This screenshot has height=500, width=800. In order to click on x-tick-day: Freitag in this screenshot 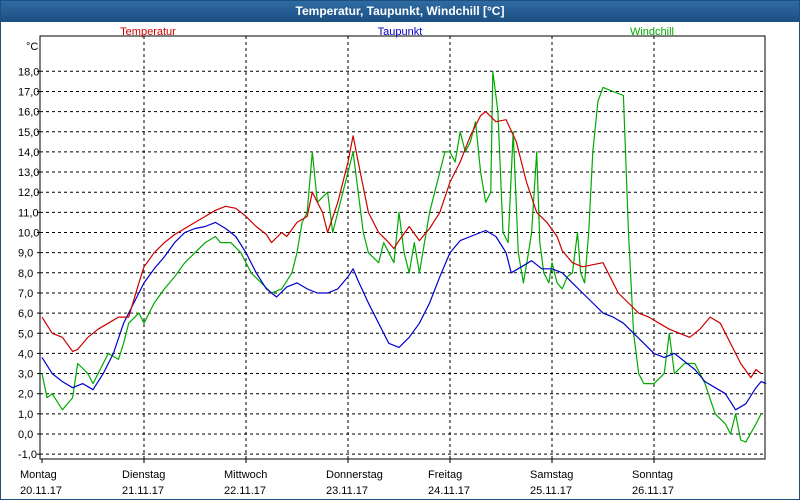, I will do `click(445, 475)`.